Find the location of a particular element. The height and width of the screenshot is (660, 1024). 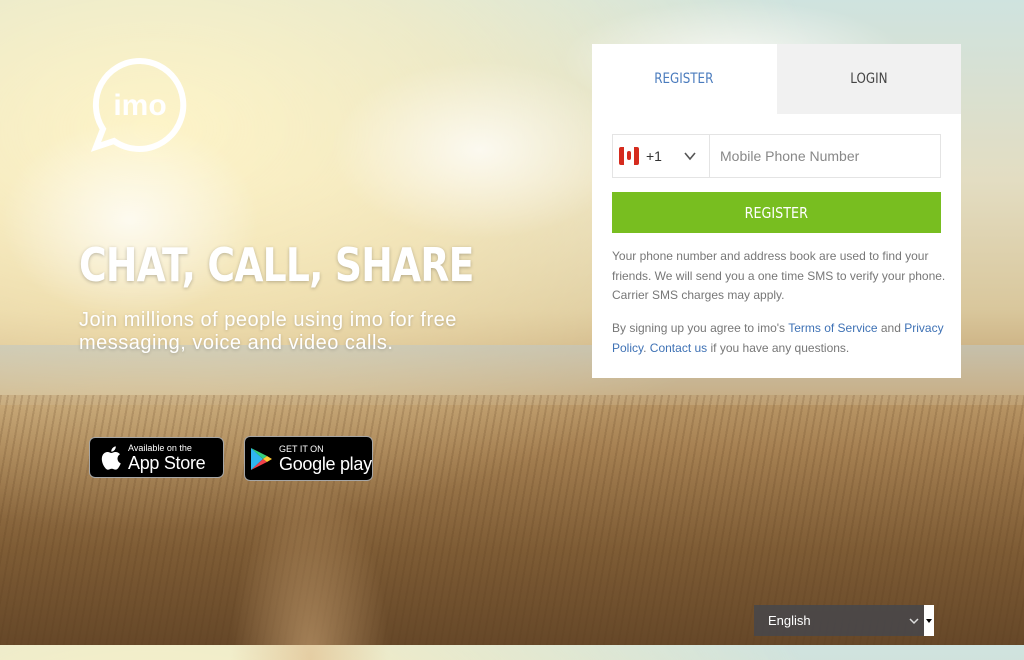

app-store-small-label: Available on the is located at coordinates (160, 447).